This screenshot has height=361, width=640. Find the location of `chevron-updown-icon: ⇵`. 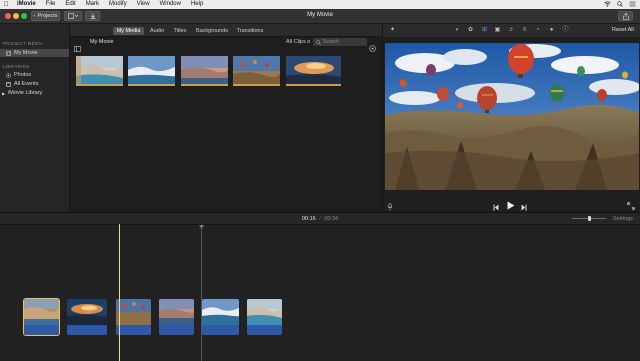

chevron-updown-icon: ⇵ is located at coordinates (308, 41).